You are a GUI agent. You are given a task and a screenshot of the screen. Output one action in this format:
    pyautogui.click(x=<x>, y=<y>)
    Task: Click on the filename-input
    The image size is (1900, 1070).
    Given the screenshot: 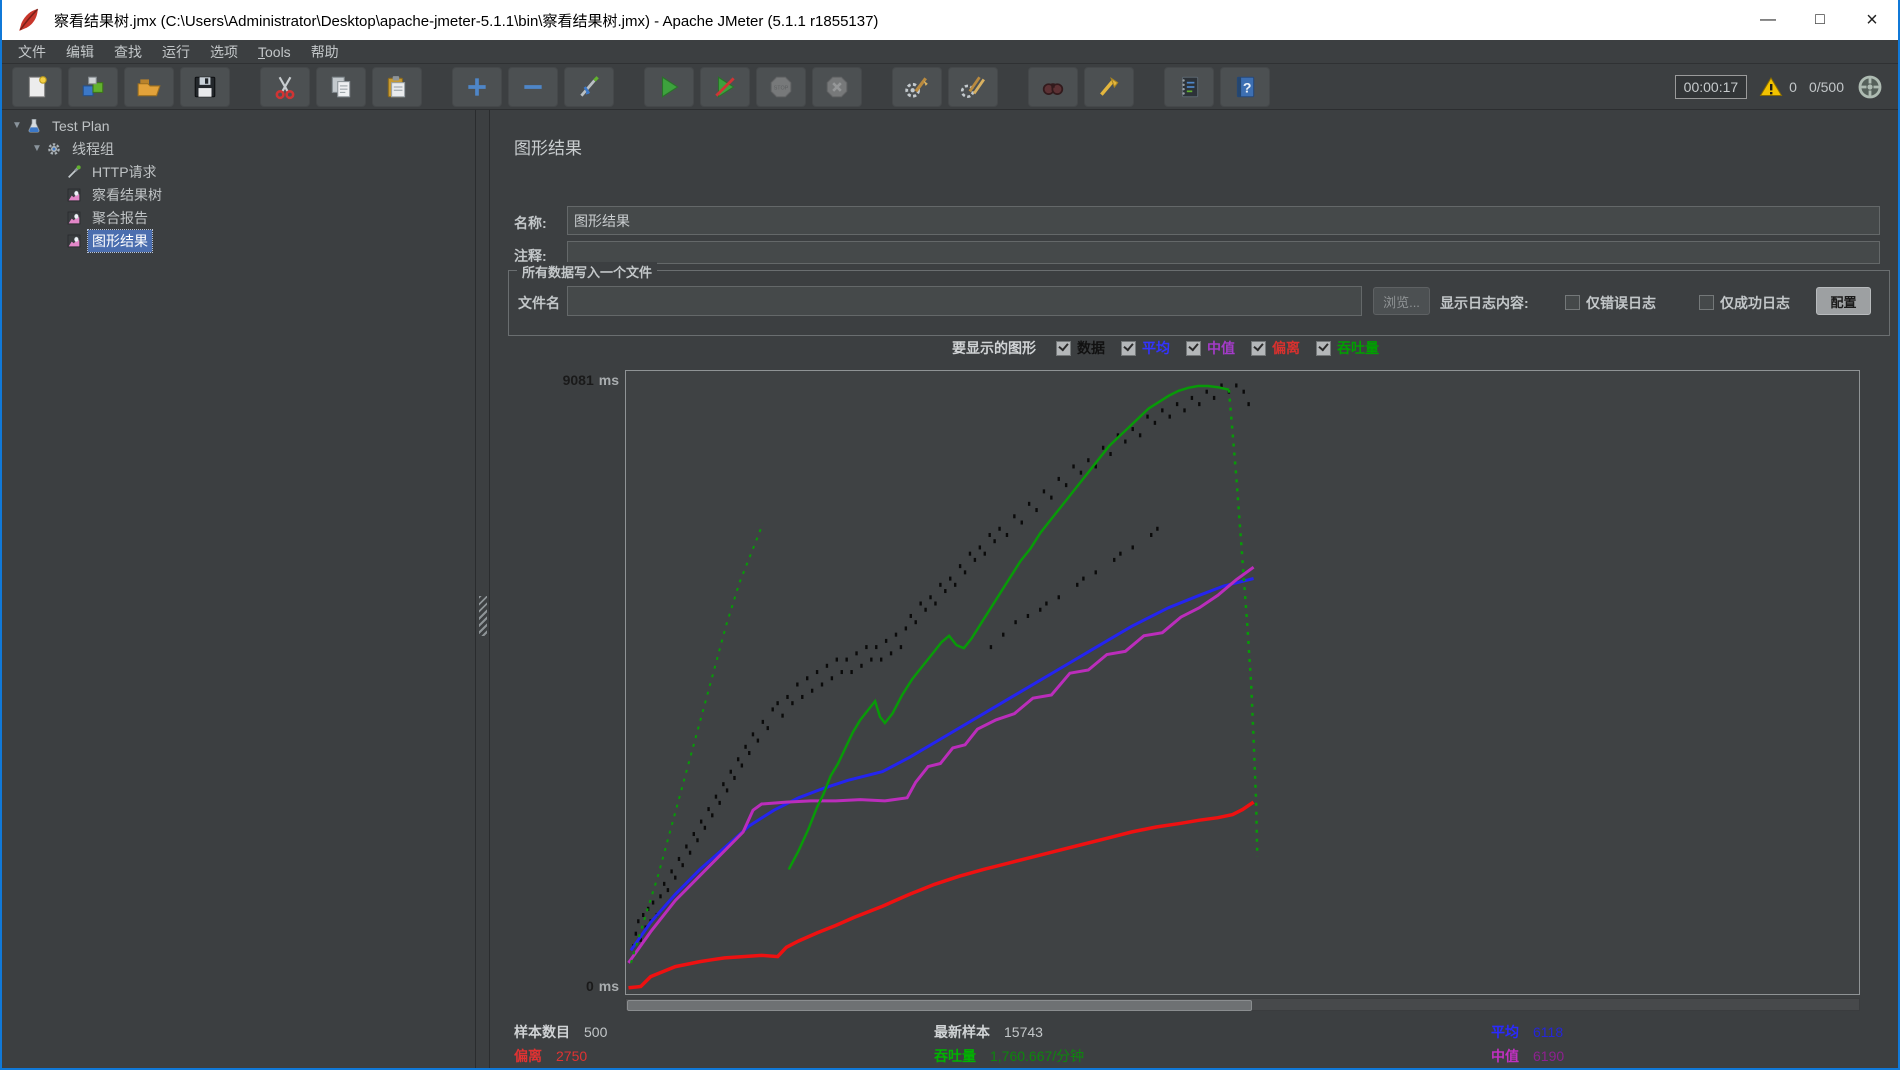 What is the action you would take?
    pyautogui.click(x=964, y=301)
    